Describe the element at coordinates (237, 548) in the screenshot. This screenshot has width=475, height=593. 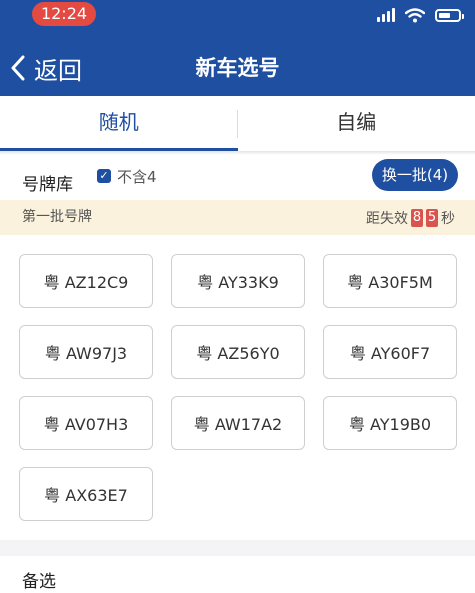
I see `section-divider` at that location.